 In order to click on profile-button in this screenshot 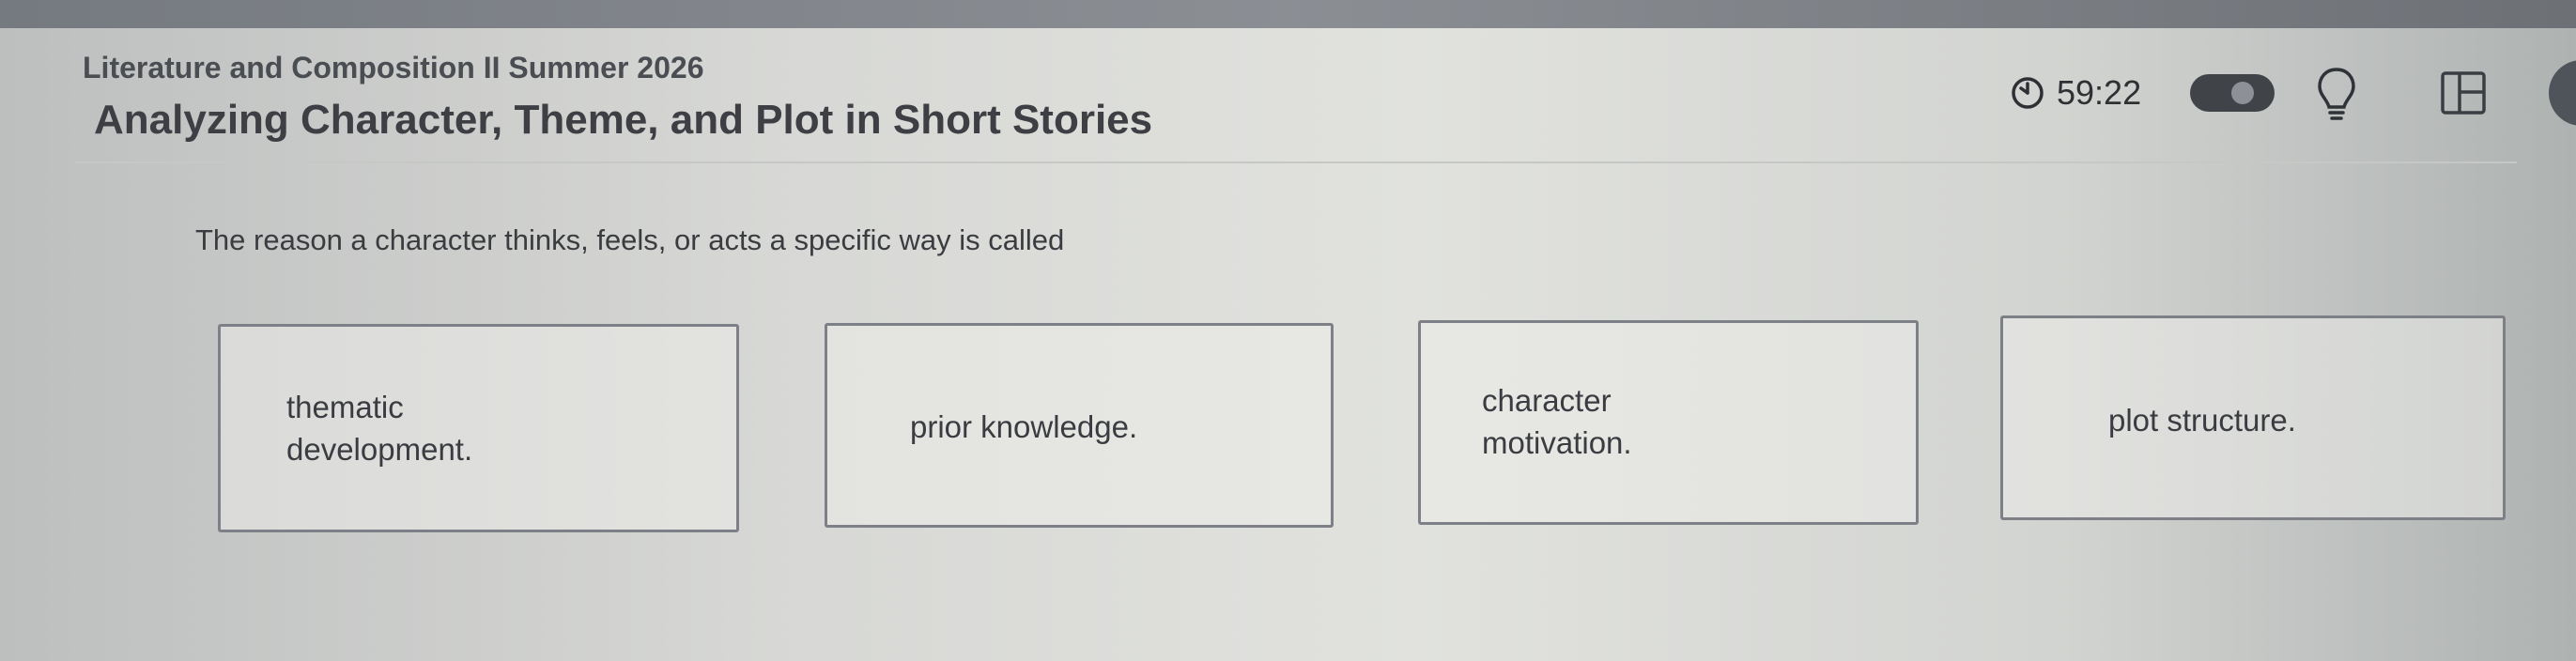, I will do `click(2562, 93)`.